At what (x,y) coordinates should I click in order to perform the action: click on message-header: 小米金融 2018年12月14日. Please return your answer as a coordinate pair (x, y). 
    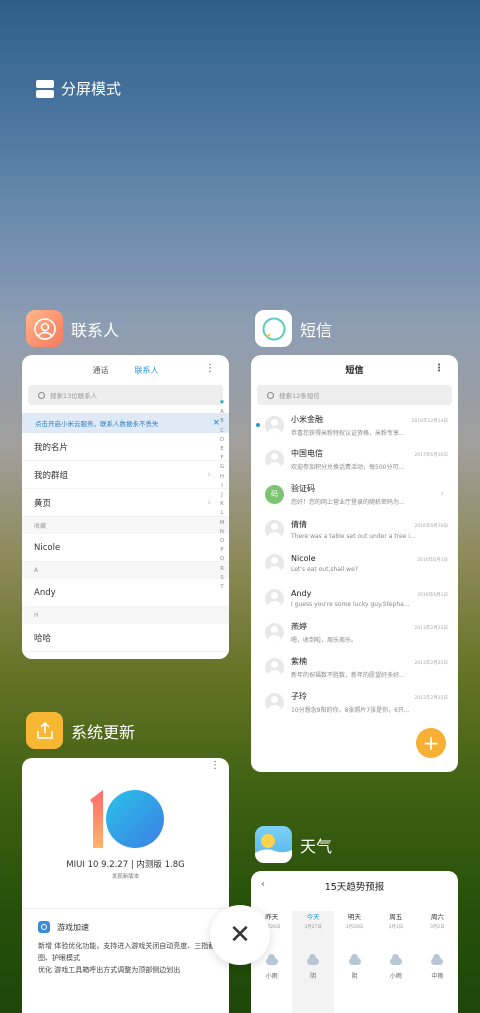
    Looking at the image, I should click on (369, 419).